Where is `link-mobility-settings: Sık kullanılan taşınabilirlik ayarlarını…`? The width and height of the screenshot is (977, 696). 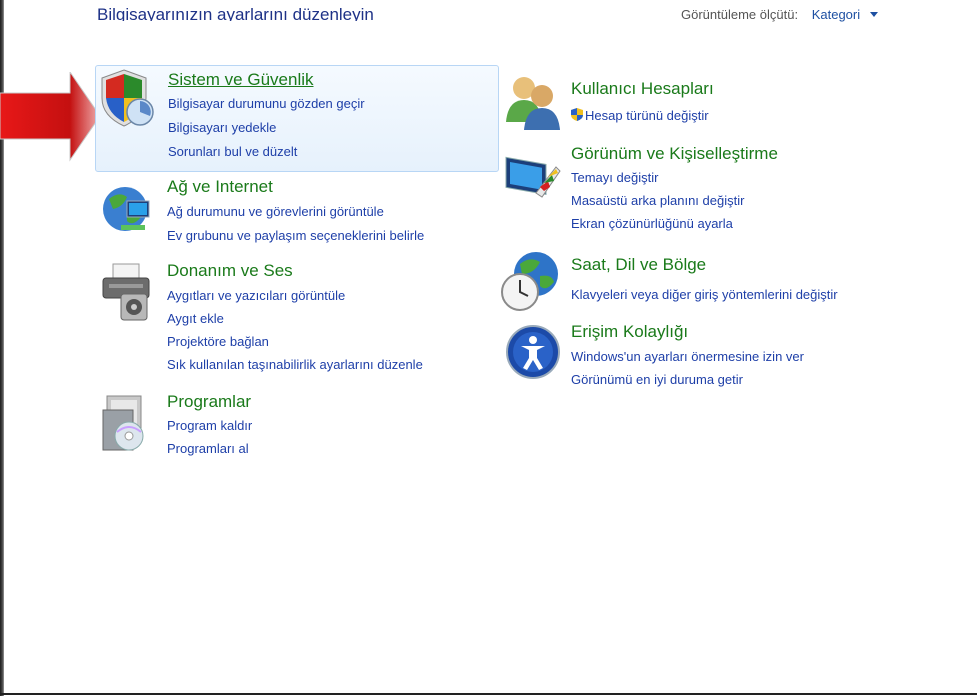 link-mobility-settings: Sık kullanılan taşınabilirlik ayarlarını… is located at coordinates (295, 364).